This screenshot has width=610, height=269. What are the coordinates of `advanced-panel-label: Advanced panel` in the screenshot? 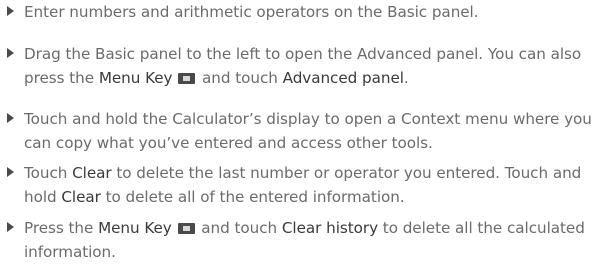 It's located at (343, 78).